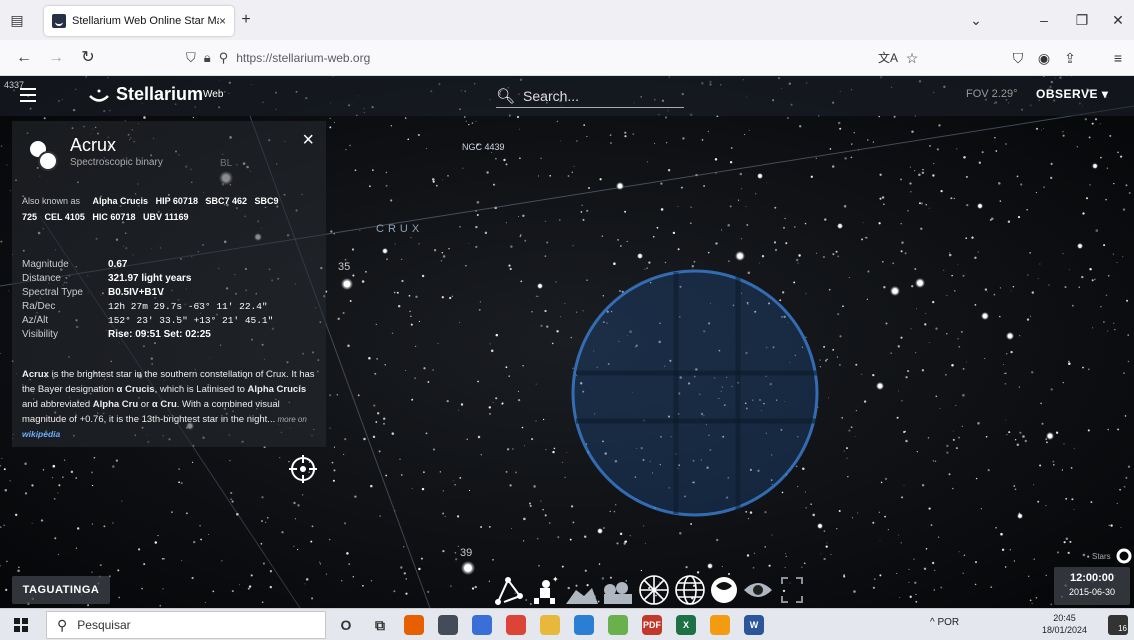 The width and height of the screenshot is (1134, 640). What do you see at coordinates (191, 58) in the screenshot?
I see `shield-icon: ⛉` at bounding box center [191, 58].